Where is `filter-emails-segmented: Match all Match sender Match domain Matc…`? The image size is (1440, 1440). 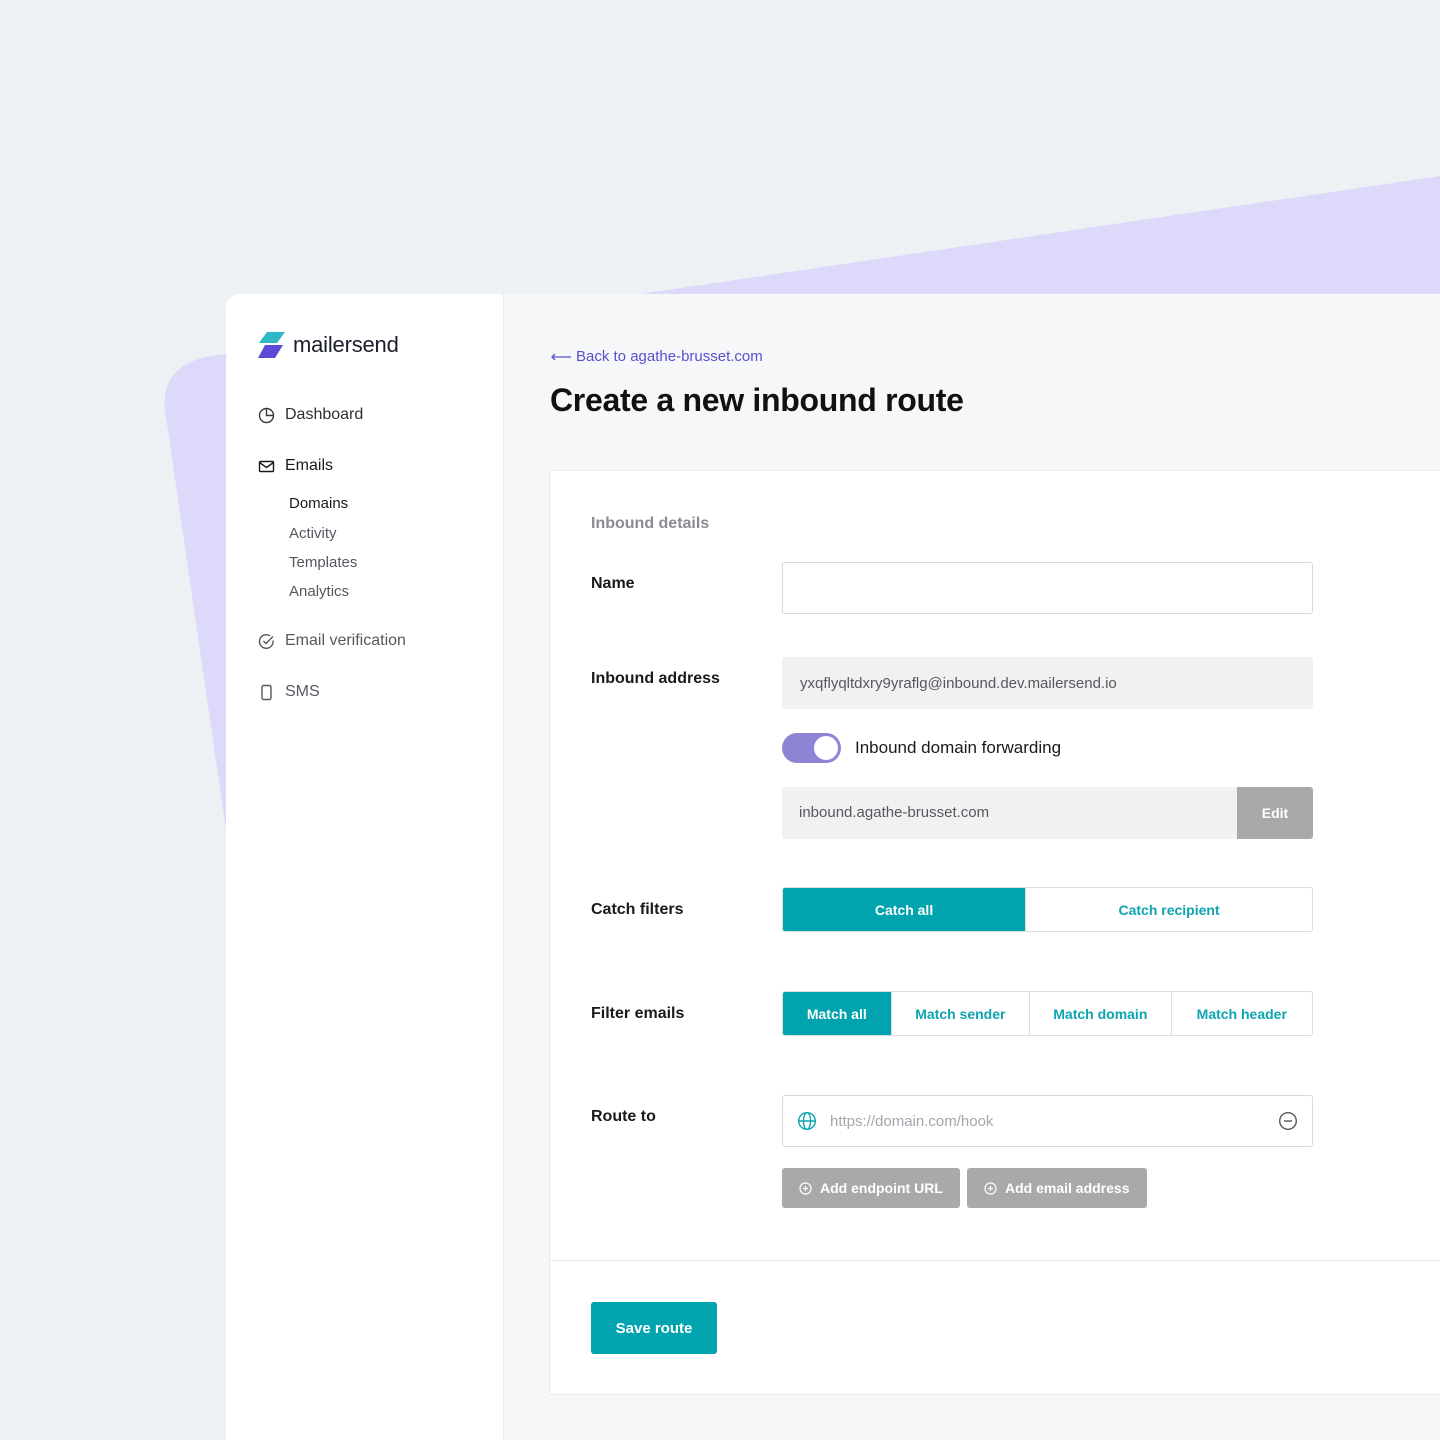
filter-emails-segmented: Match all Match sender Match domain Matc… is located at coordinates (1047, 1013).